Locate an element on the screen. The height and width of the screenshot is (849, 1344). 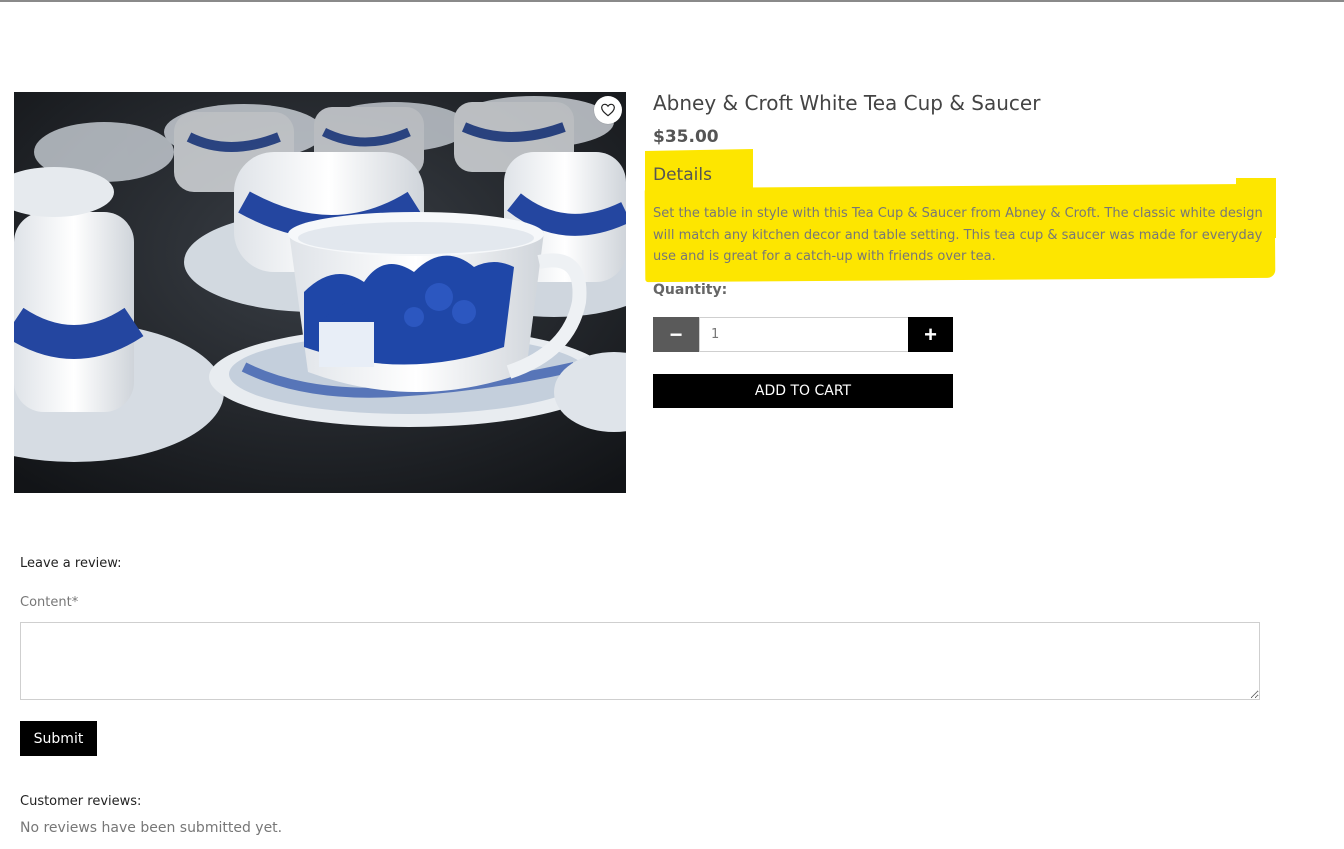
review-content-textarea is located at coordinates (640, 661).